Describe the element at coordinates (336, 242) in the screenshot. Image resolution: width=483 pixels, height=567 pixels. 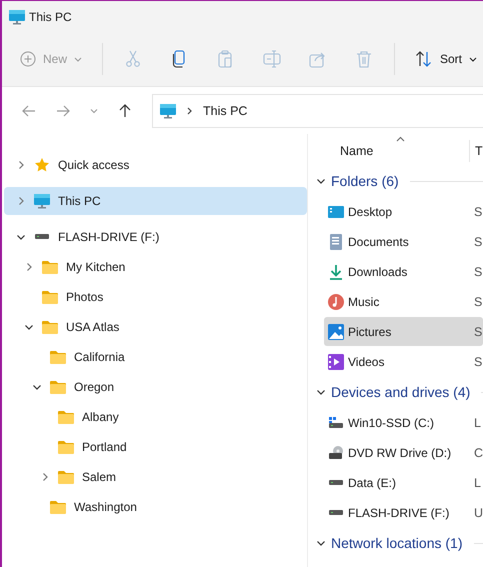
I see `document-icon` at that location.